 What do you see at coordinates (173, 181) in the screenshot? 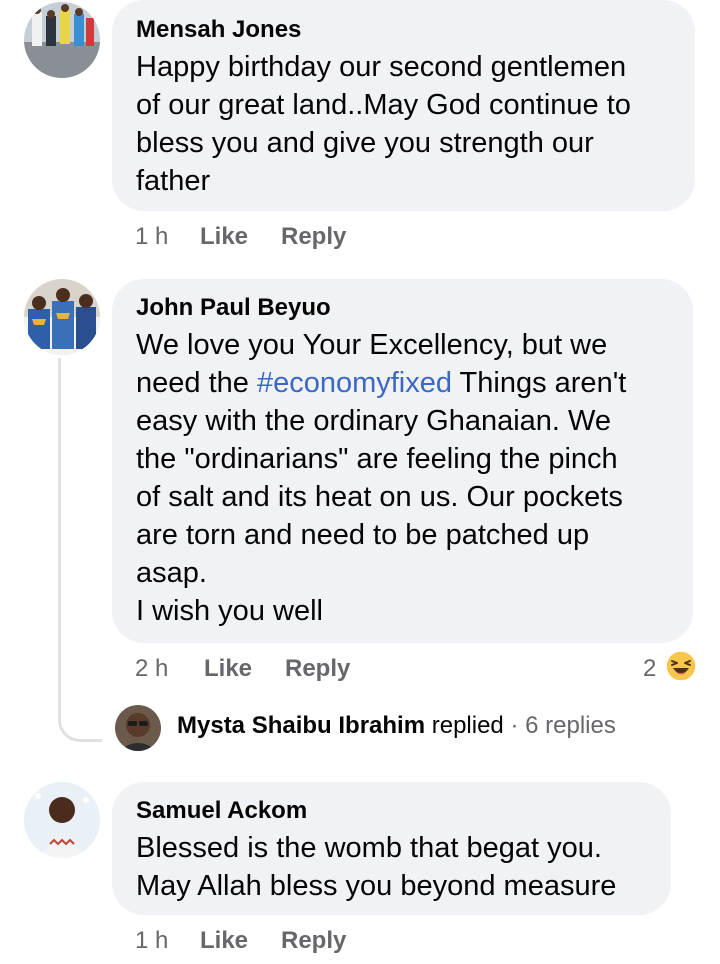
I see `comment-line: father` at bounding box center [173, 181].